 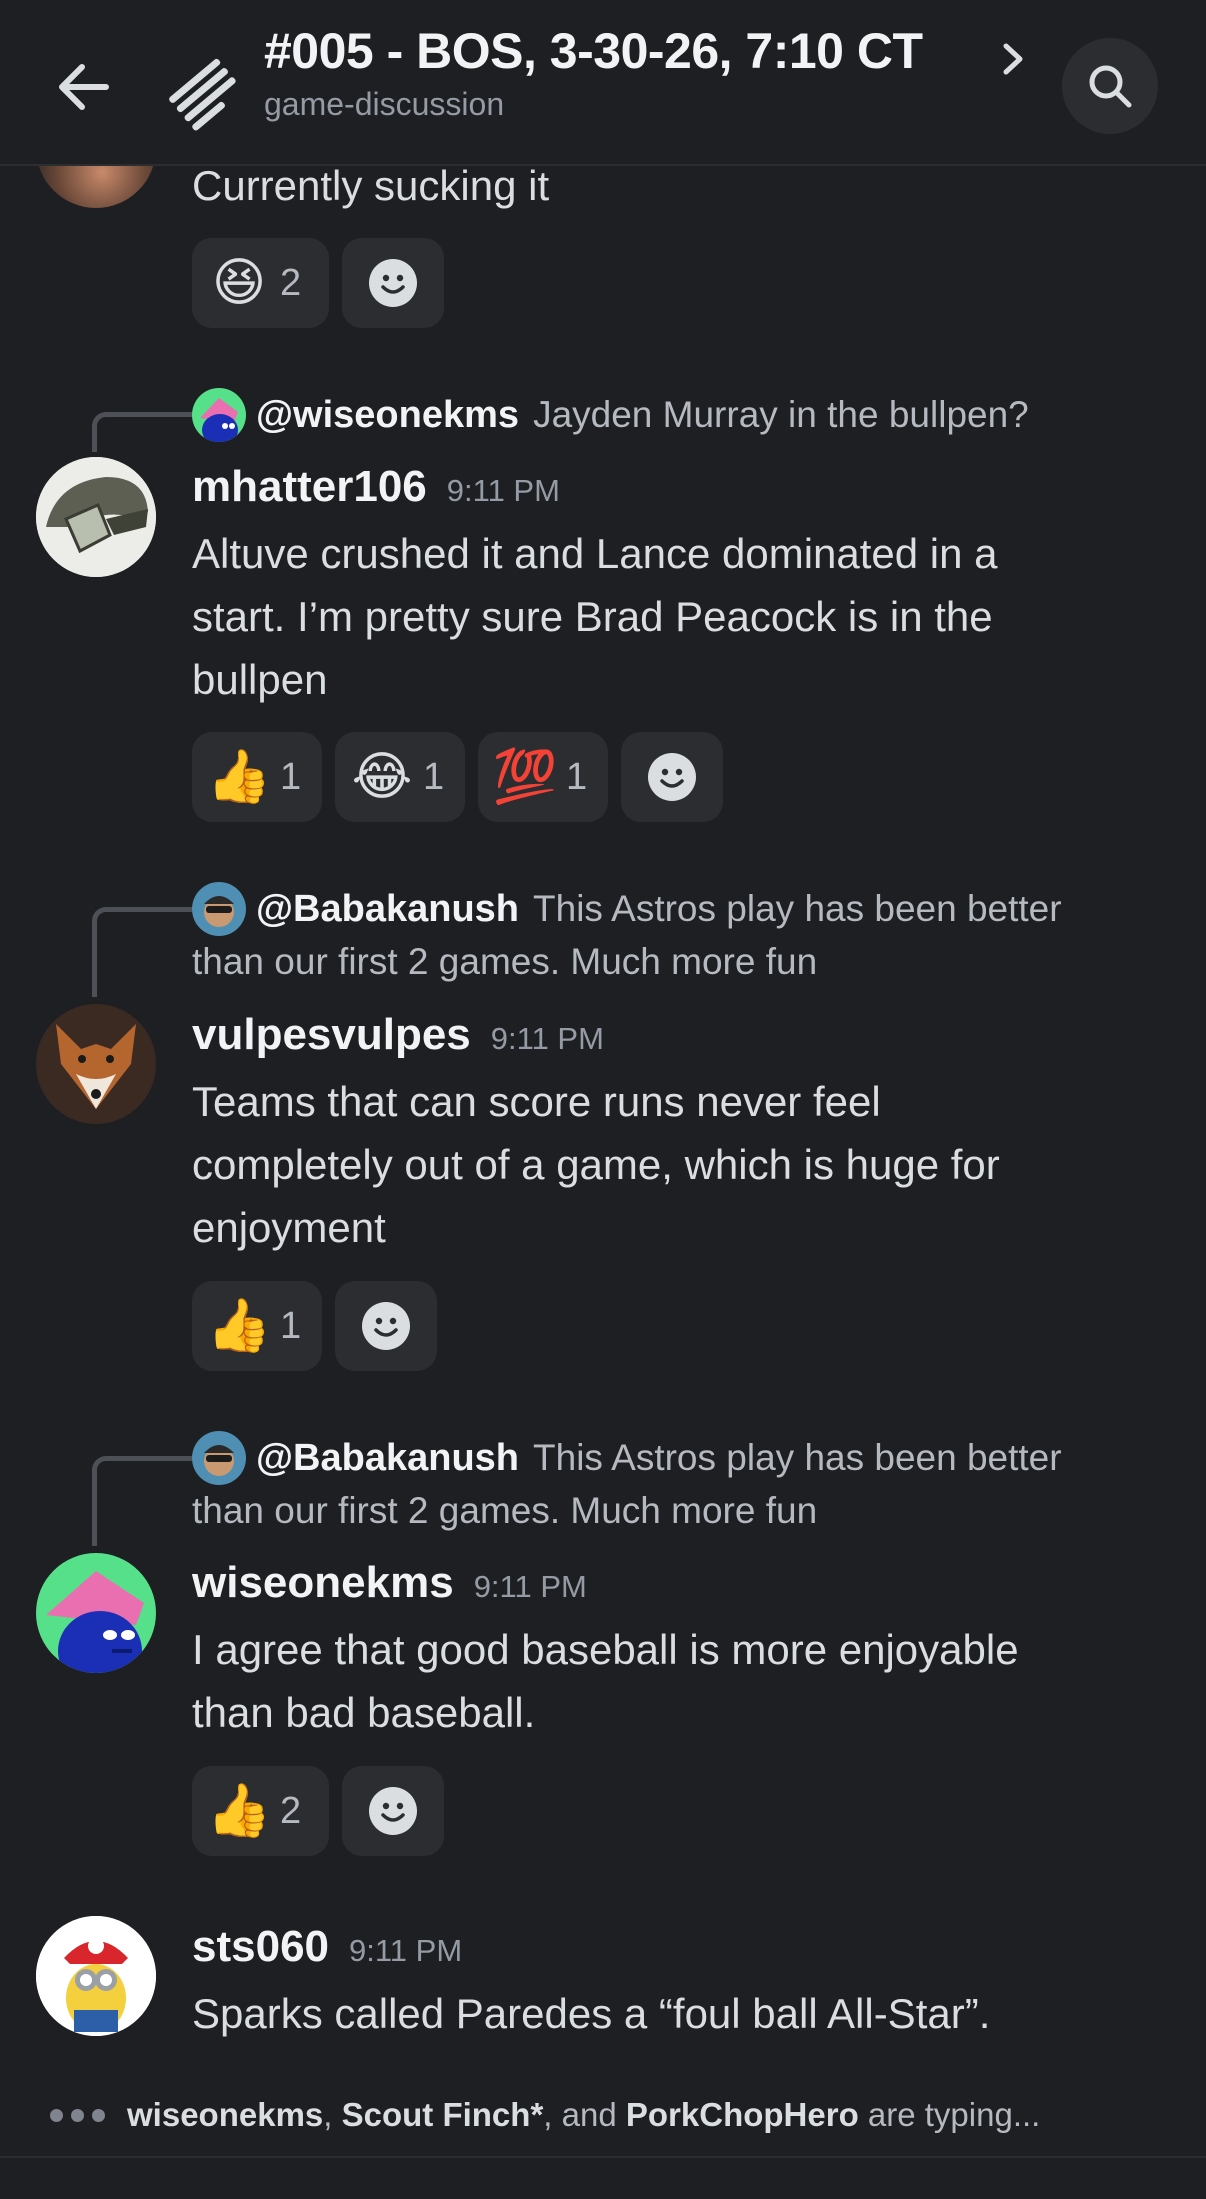 I want to click on reaction-chip: 👍 2, so click(x=260, y=1811).